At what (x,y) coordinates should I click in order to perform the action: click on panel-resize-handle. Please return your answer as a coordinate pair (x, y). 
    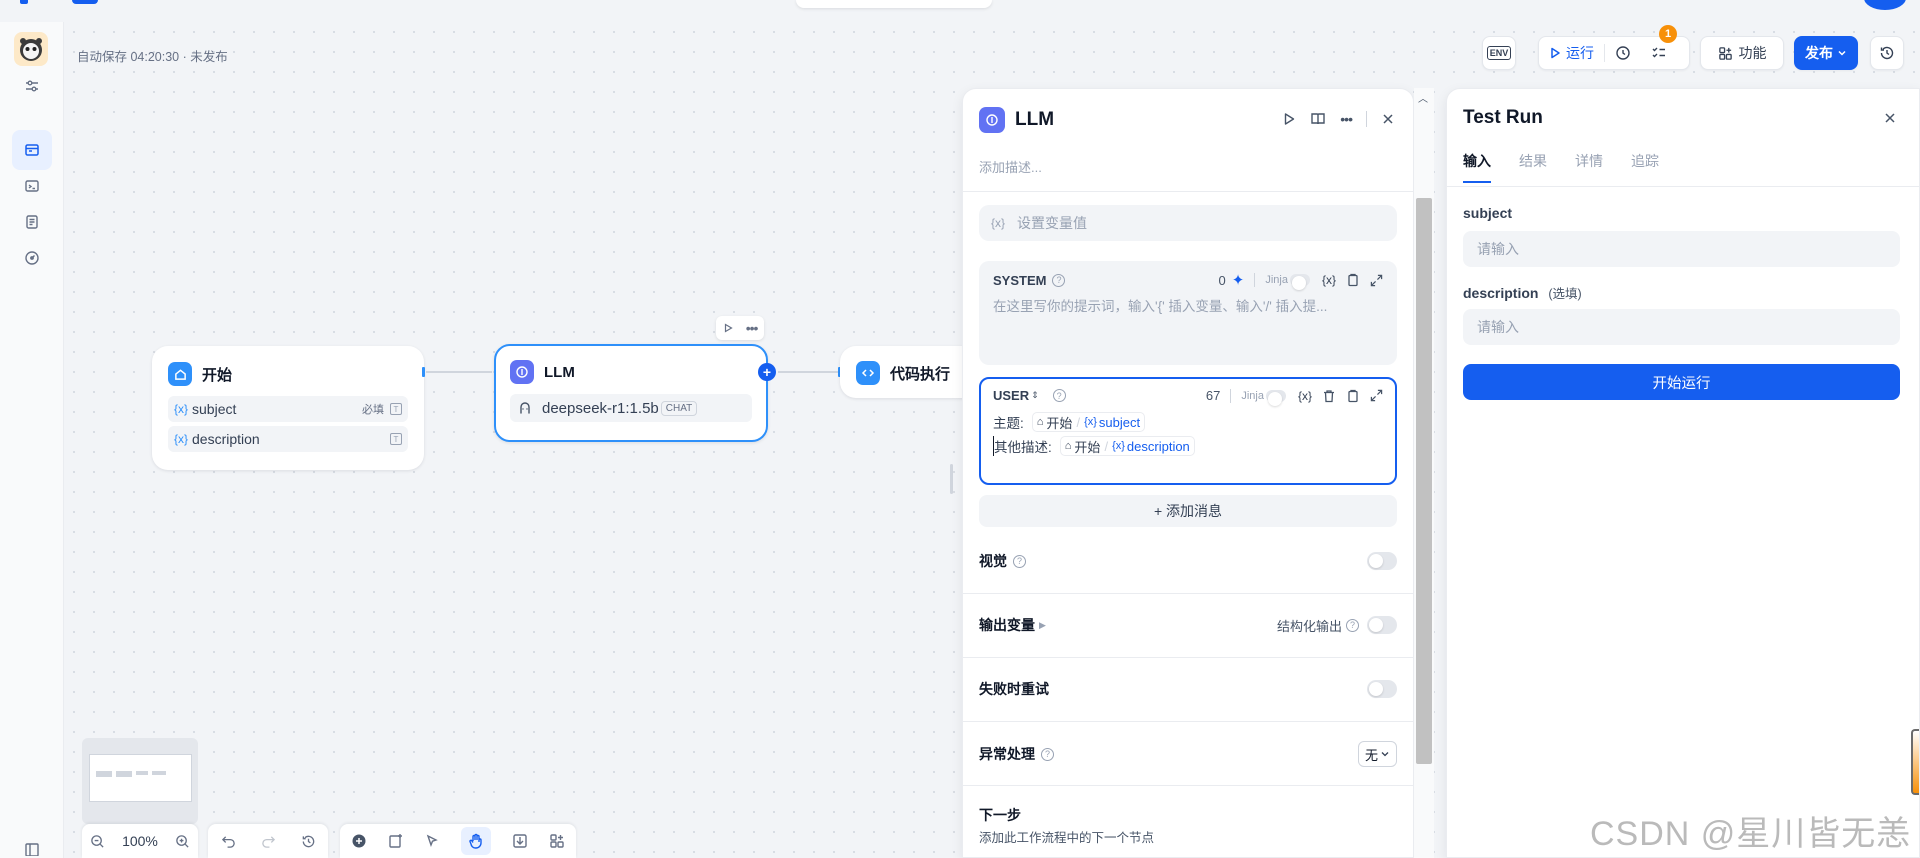
    Looking at the image, I should click on (951, 479).